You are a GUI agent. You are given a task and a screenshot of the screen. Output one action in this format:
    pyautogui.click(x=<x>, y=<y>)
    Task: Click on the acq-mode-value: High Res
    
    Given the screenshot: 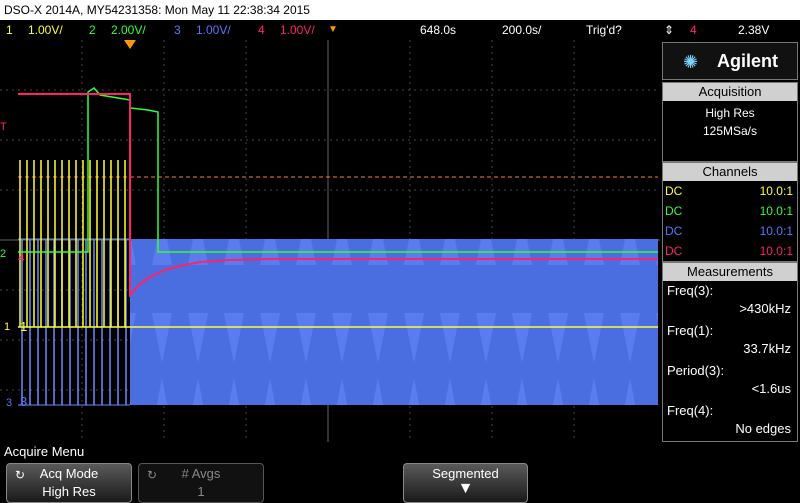 What is the action you would take?
    pyautogui.click(x=69, y=491)
    